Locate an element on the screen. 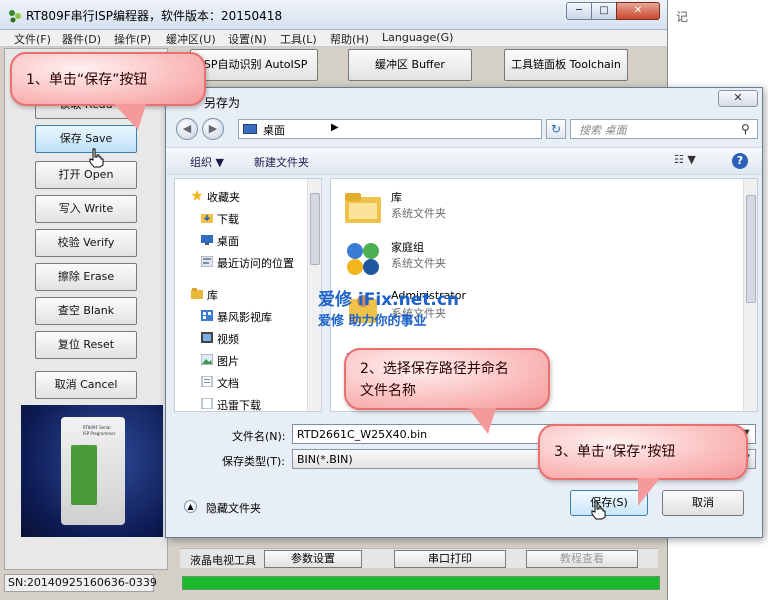  params-button: 参数设置 is located at coordinates (313, 559).